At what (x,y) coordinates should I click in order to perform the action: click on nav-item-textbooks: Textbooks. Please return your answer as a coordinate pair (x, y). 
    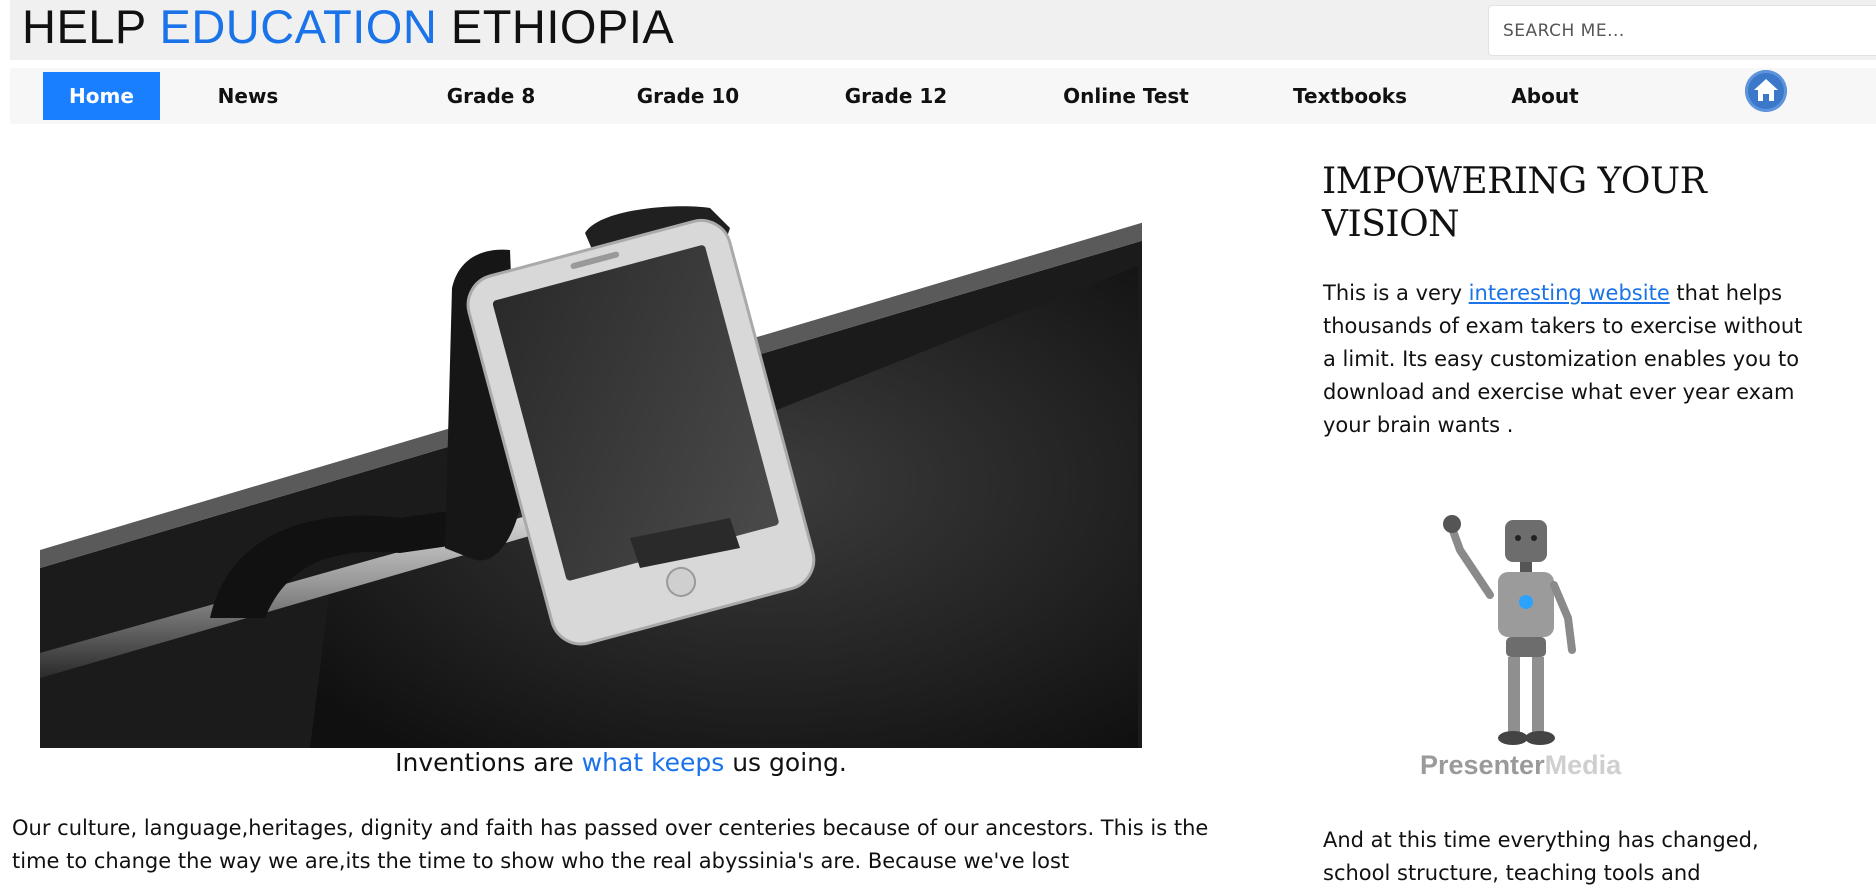
    Looking at the image, I should click on (1350, 96).